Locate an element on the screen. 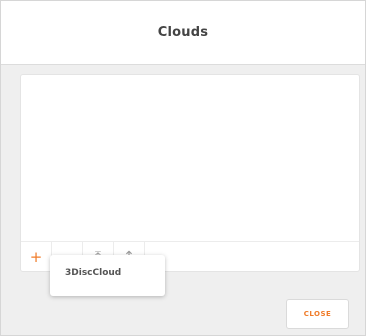 Image resolution: width=366 pixels, height=336 pixels. add-cloud-menu: 3DiscCloud is located at coordinates (107, 275).